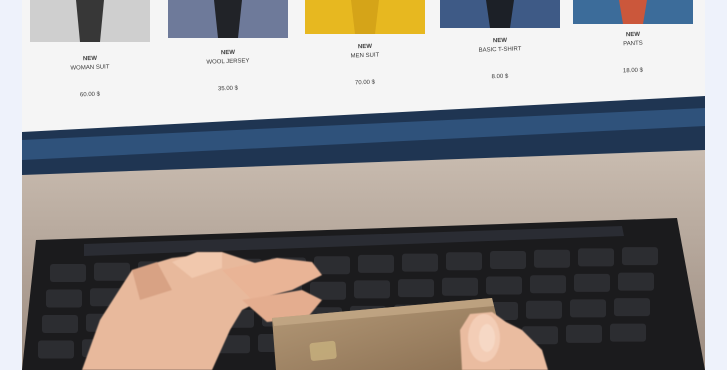  What do you see at coordinates (228, 89) in the screenshot?
I see `product-price: 35.00 $` at bounding box center [228, 89].